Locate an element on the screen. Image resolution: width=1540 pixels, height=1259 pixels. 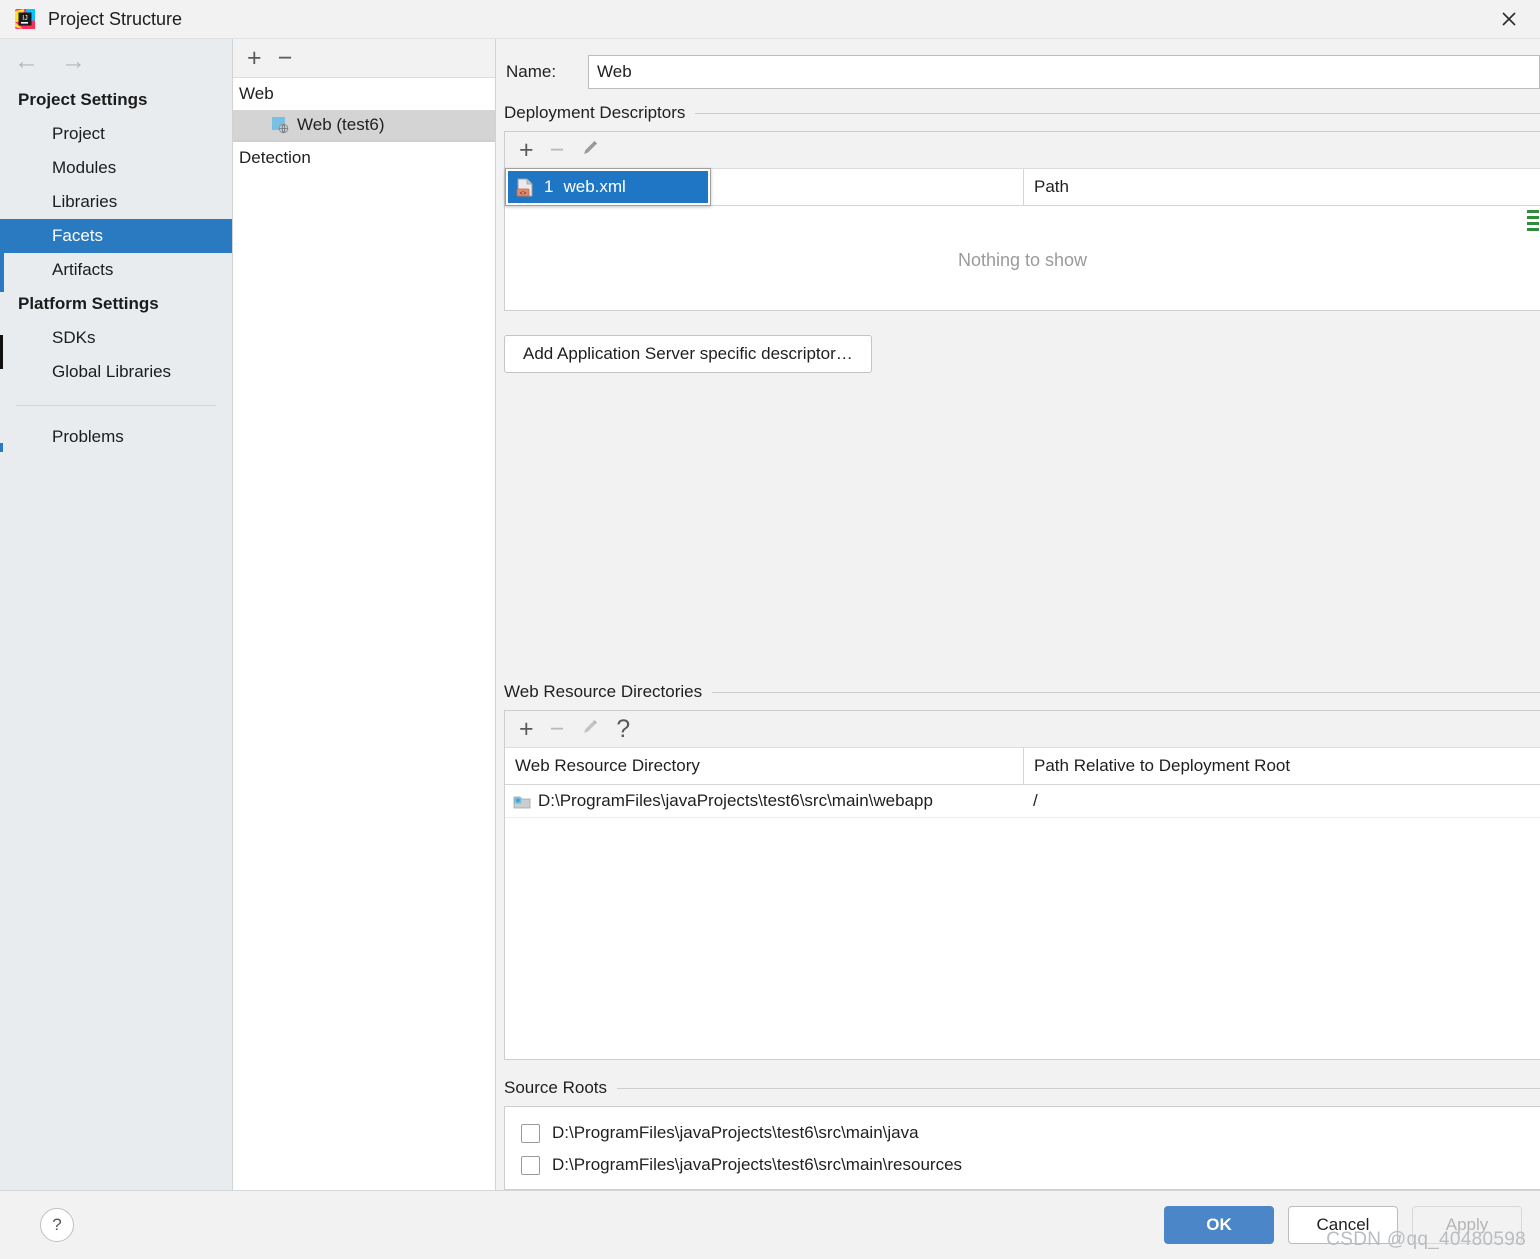
footer-actions: OK Cancel Apply is located at coordinates (1343, 1225).